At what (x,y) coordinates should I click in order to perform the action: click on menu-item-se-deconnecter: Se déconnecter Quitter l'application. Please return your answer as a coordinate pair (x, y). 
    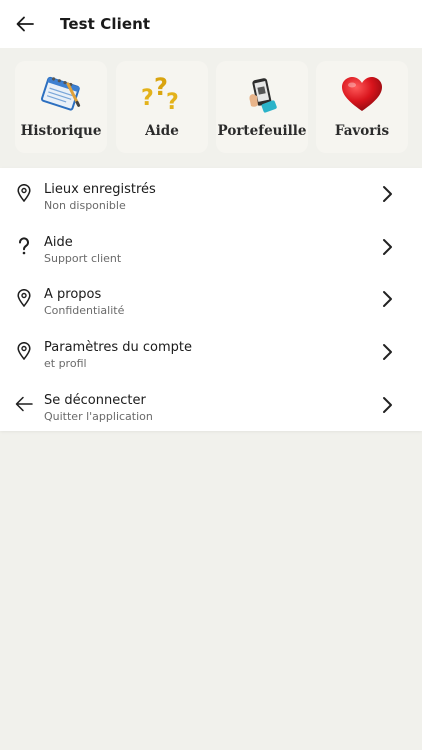
    Looking at the image, I should click on (211, 405).